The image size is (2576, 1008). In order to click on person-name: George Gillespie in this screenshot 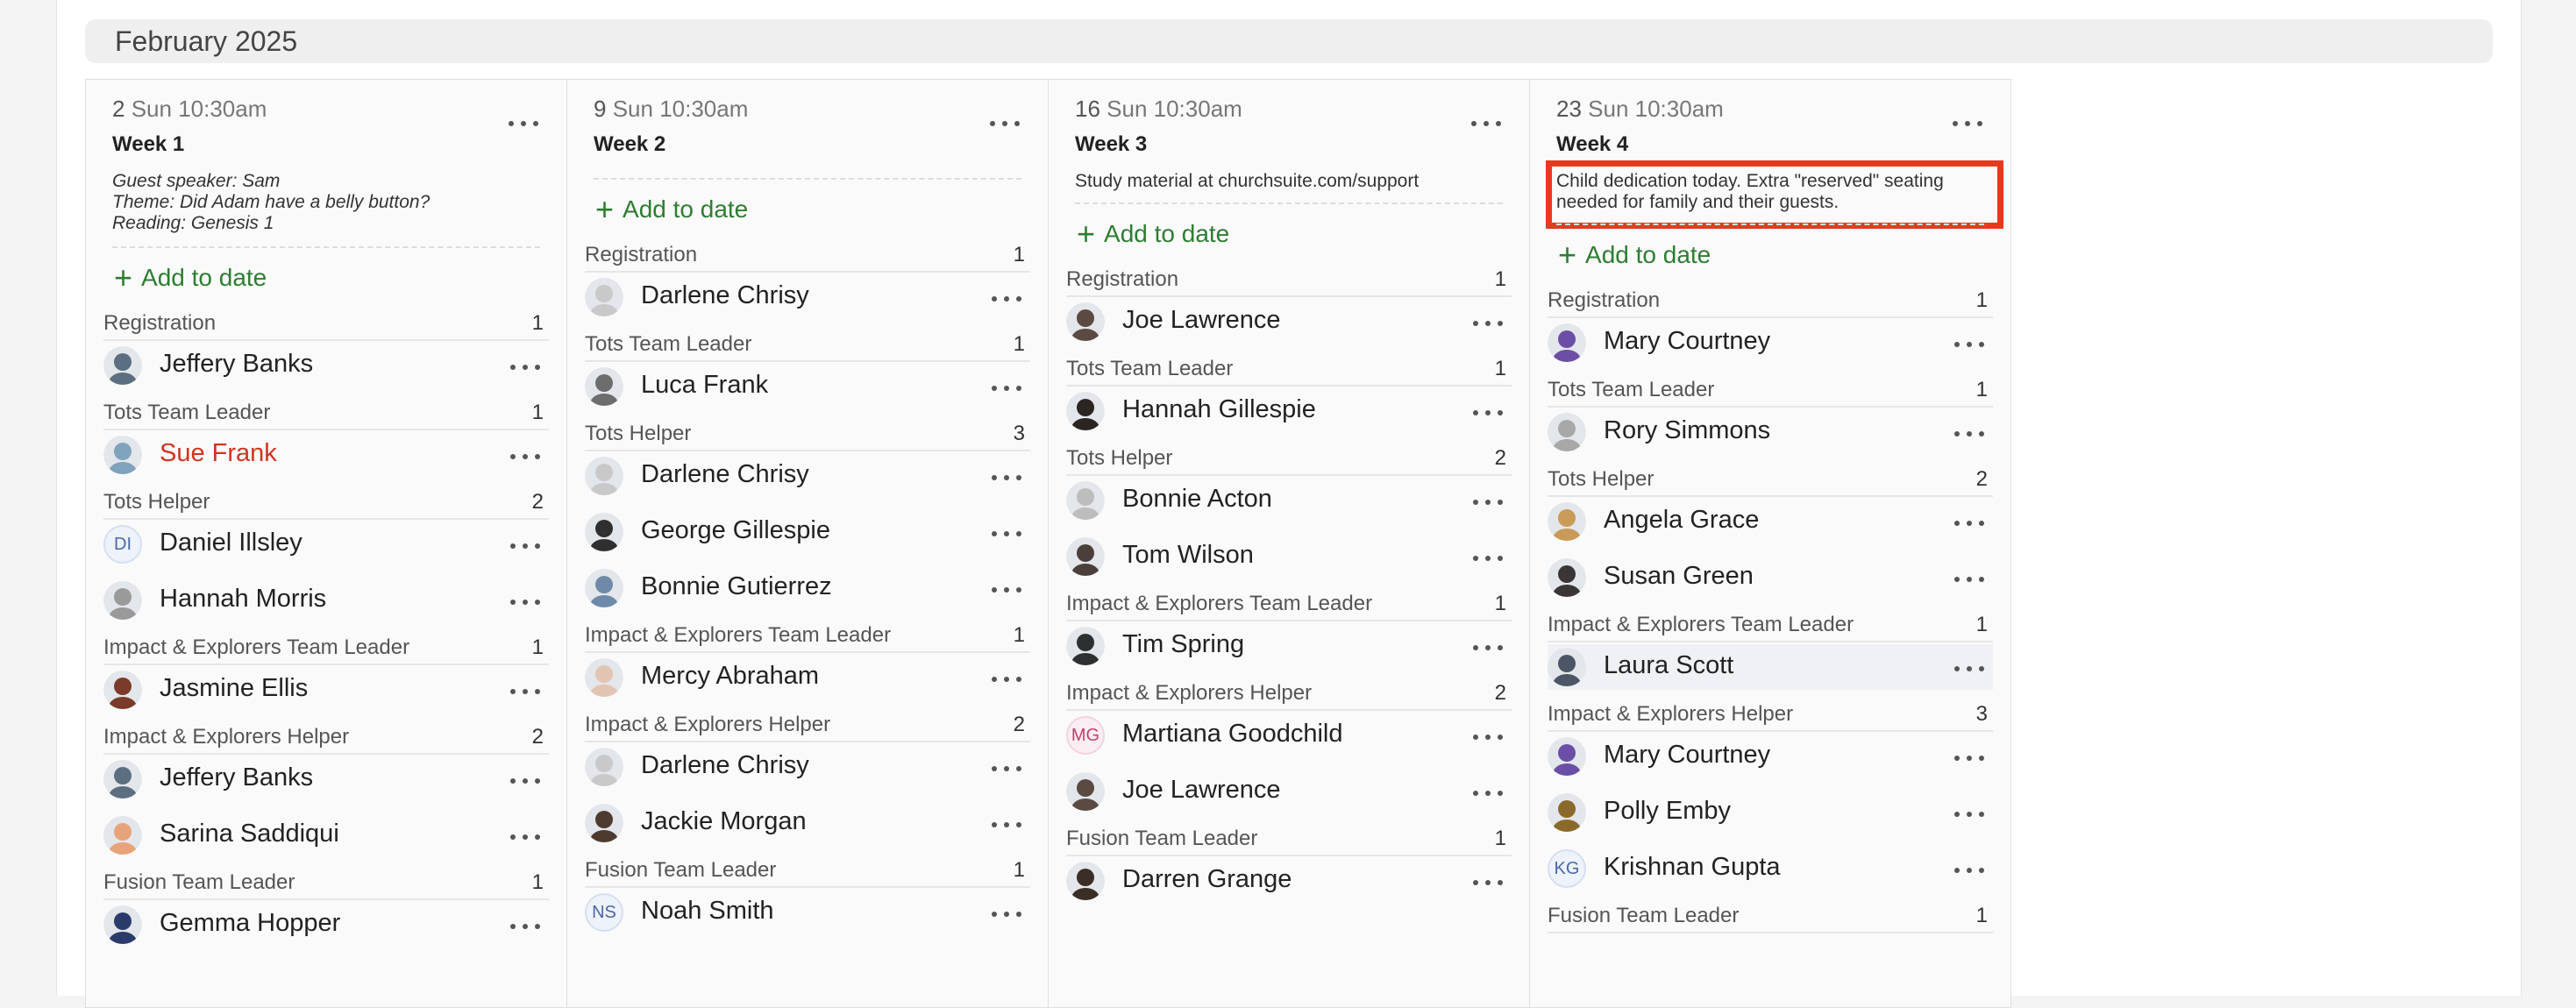, I will do `click(735, 530)`.